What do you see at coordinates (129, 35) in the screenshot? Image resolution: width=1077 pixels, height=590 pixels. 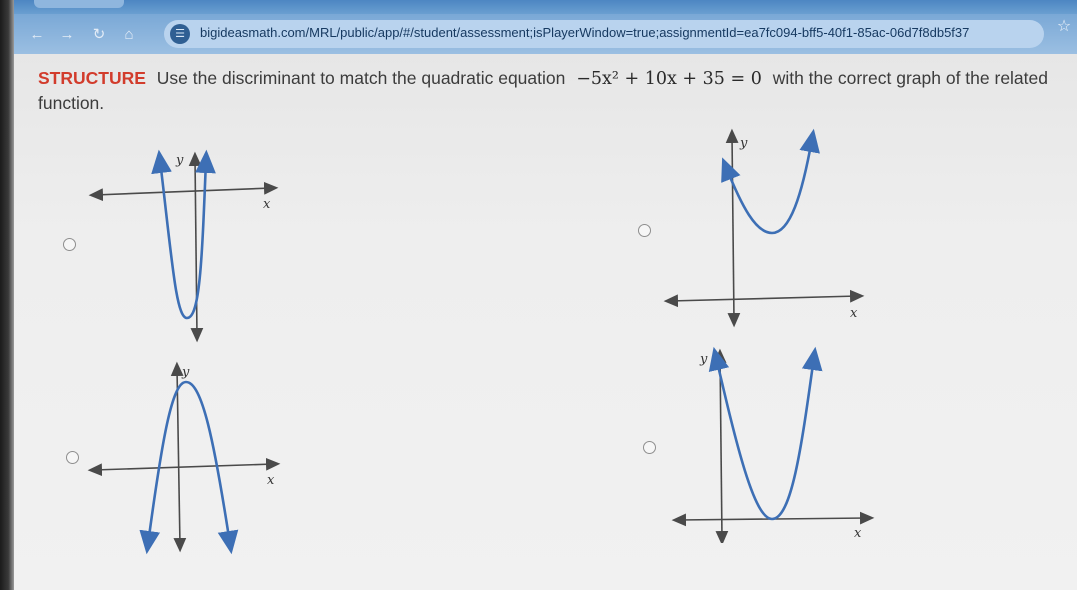 I see `home-icon: ⌂` at bounding box center [129, 35].